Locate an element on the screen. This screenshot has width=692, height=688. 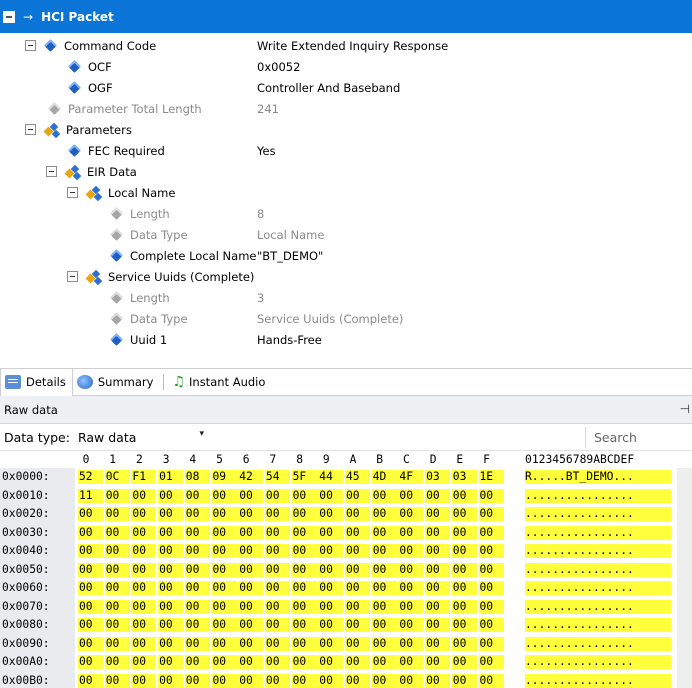
hex-byte: 1E is located at coordinates (491, 477).